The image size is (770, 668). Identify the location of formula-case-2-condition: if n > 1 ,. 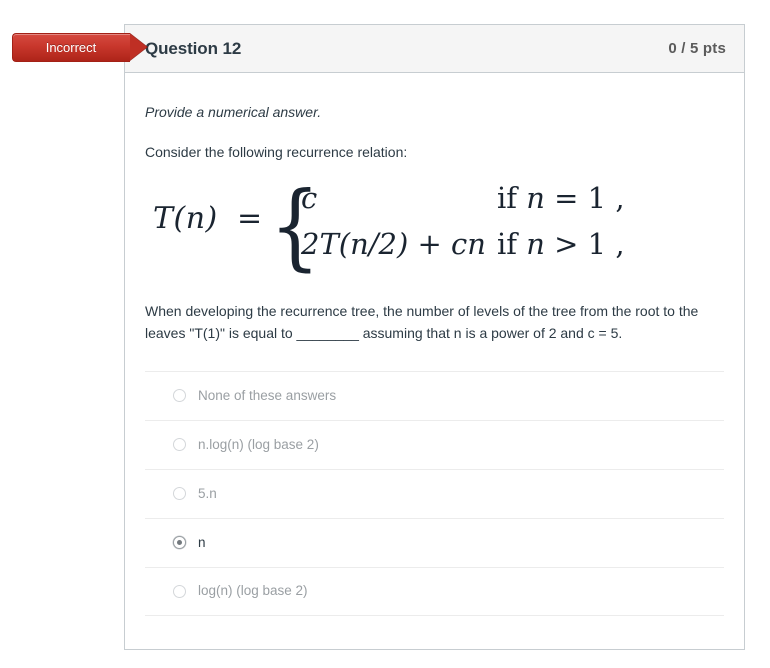
(561, 244).